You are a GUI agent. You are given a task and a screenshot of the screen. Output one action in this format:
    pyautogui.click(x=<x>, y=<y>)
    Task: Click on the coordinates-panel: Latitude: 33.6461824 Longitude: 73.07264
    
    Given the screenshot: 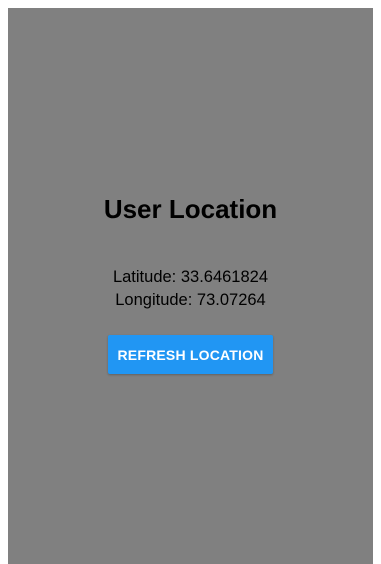 What is the action you would take?
    pyautogui.click(x=190, y=289)
    